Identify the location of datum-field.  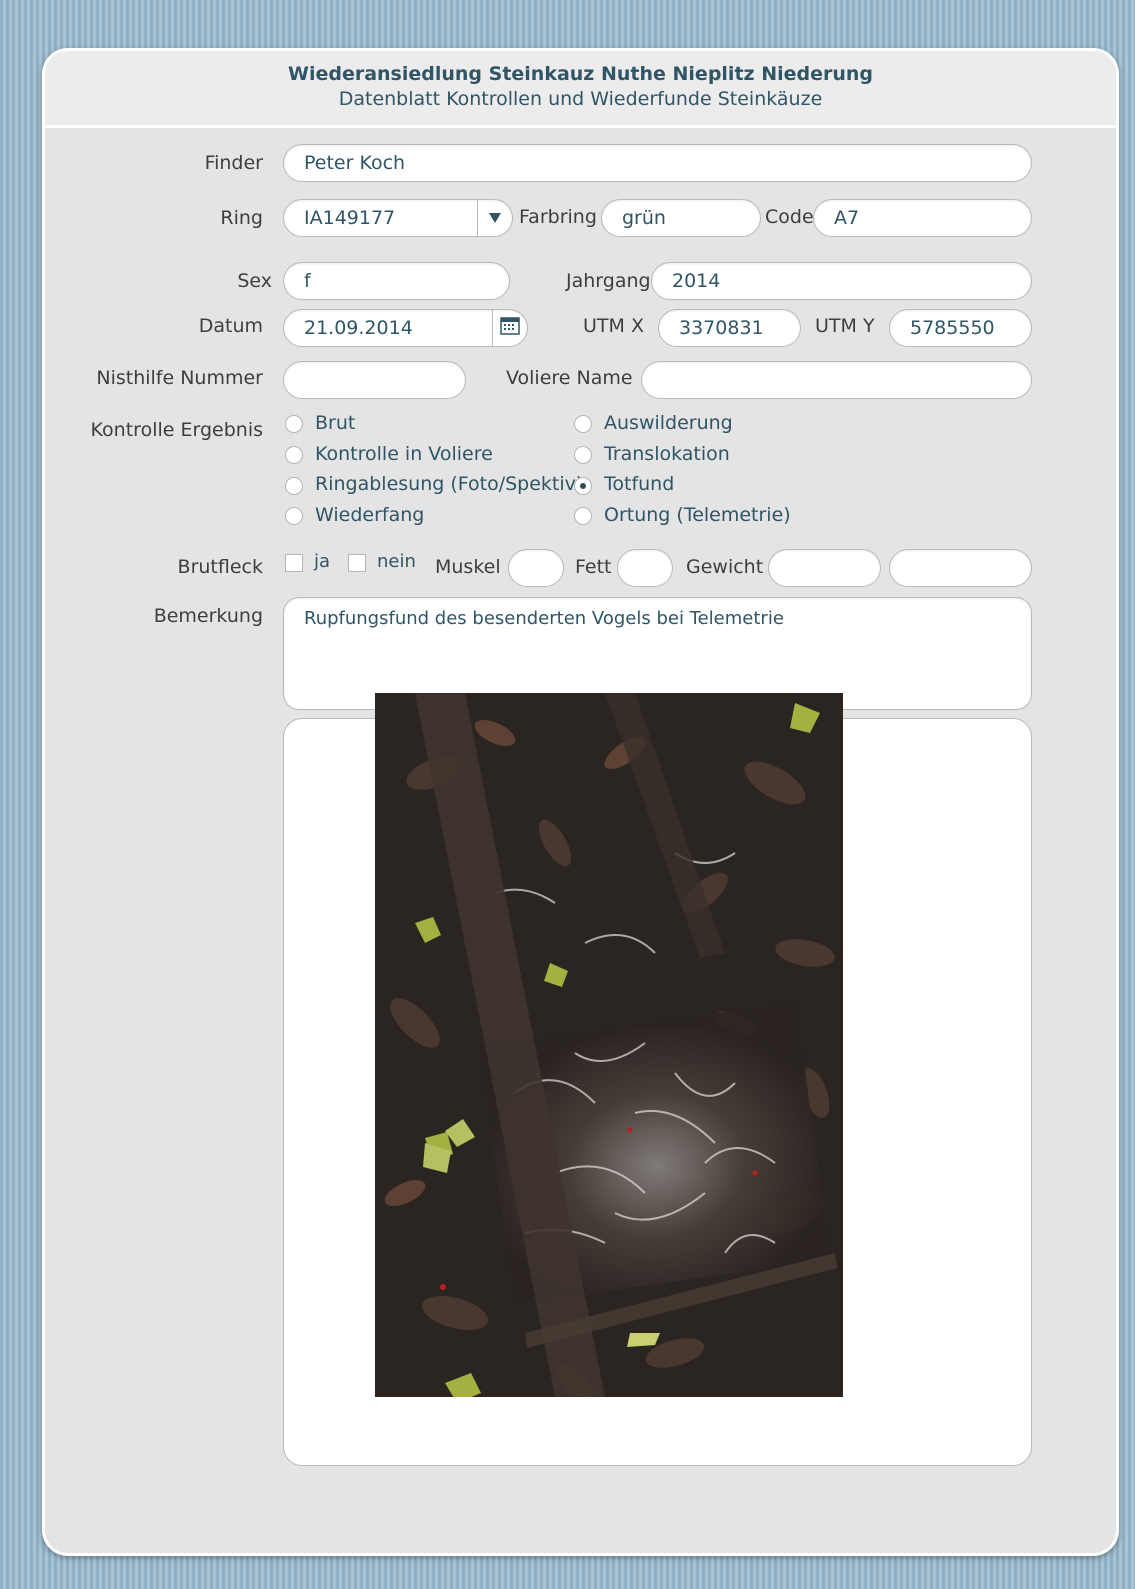
(405, 328).